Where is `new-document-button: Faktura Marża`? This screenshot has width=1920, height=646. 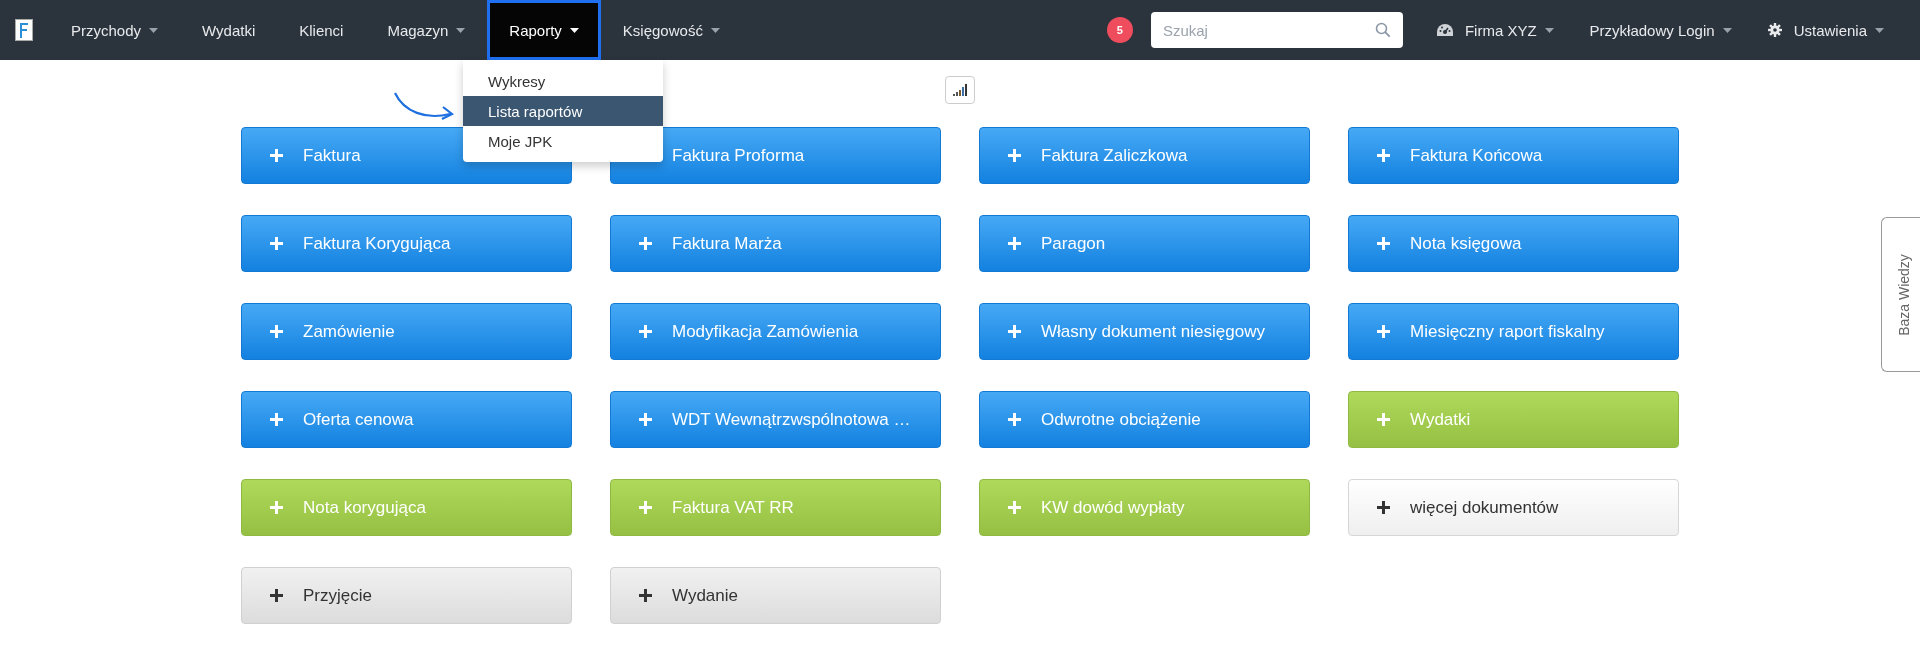 new-document-button: Faktura Marża is located at coordinates (775, 243).